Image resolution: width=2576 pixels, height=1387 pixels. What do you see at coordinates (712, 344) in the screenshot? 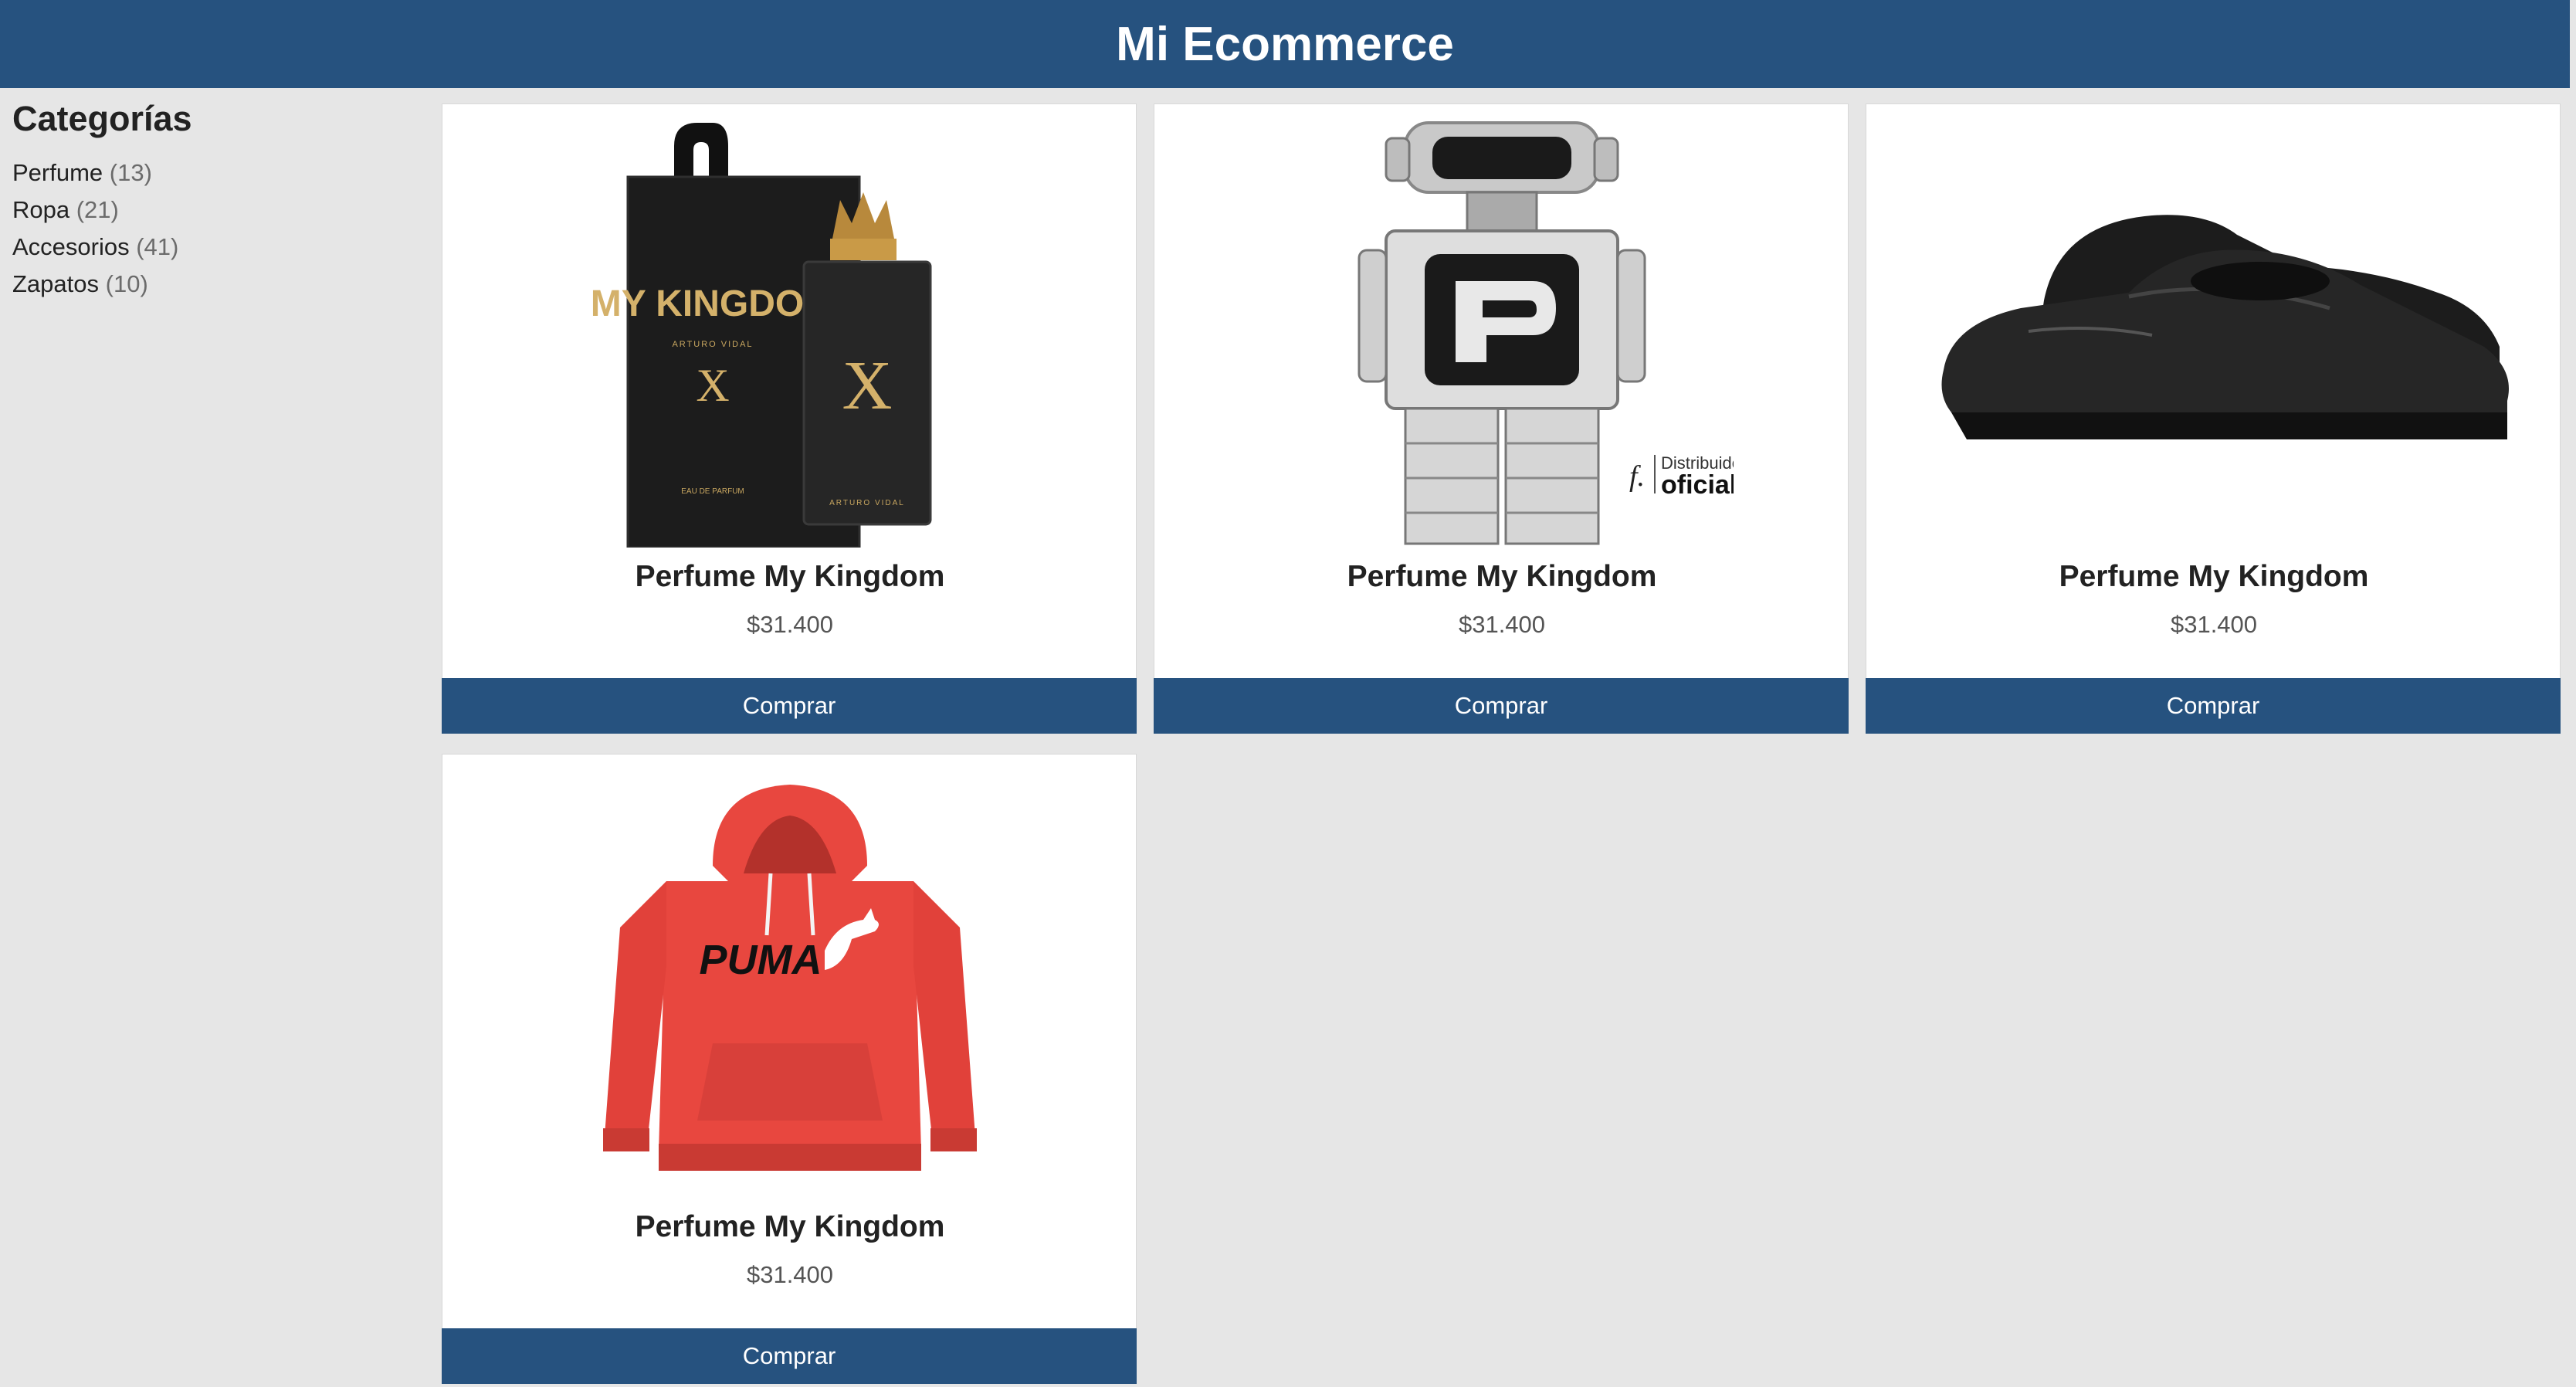
I see `maker-text: ARTURO VIDAL` at bounding box center [712, 344].